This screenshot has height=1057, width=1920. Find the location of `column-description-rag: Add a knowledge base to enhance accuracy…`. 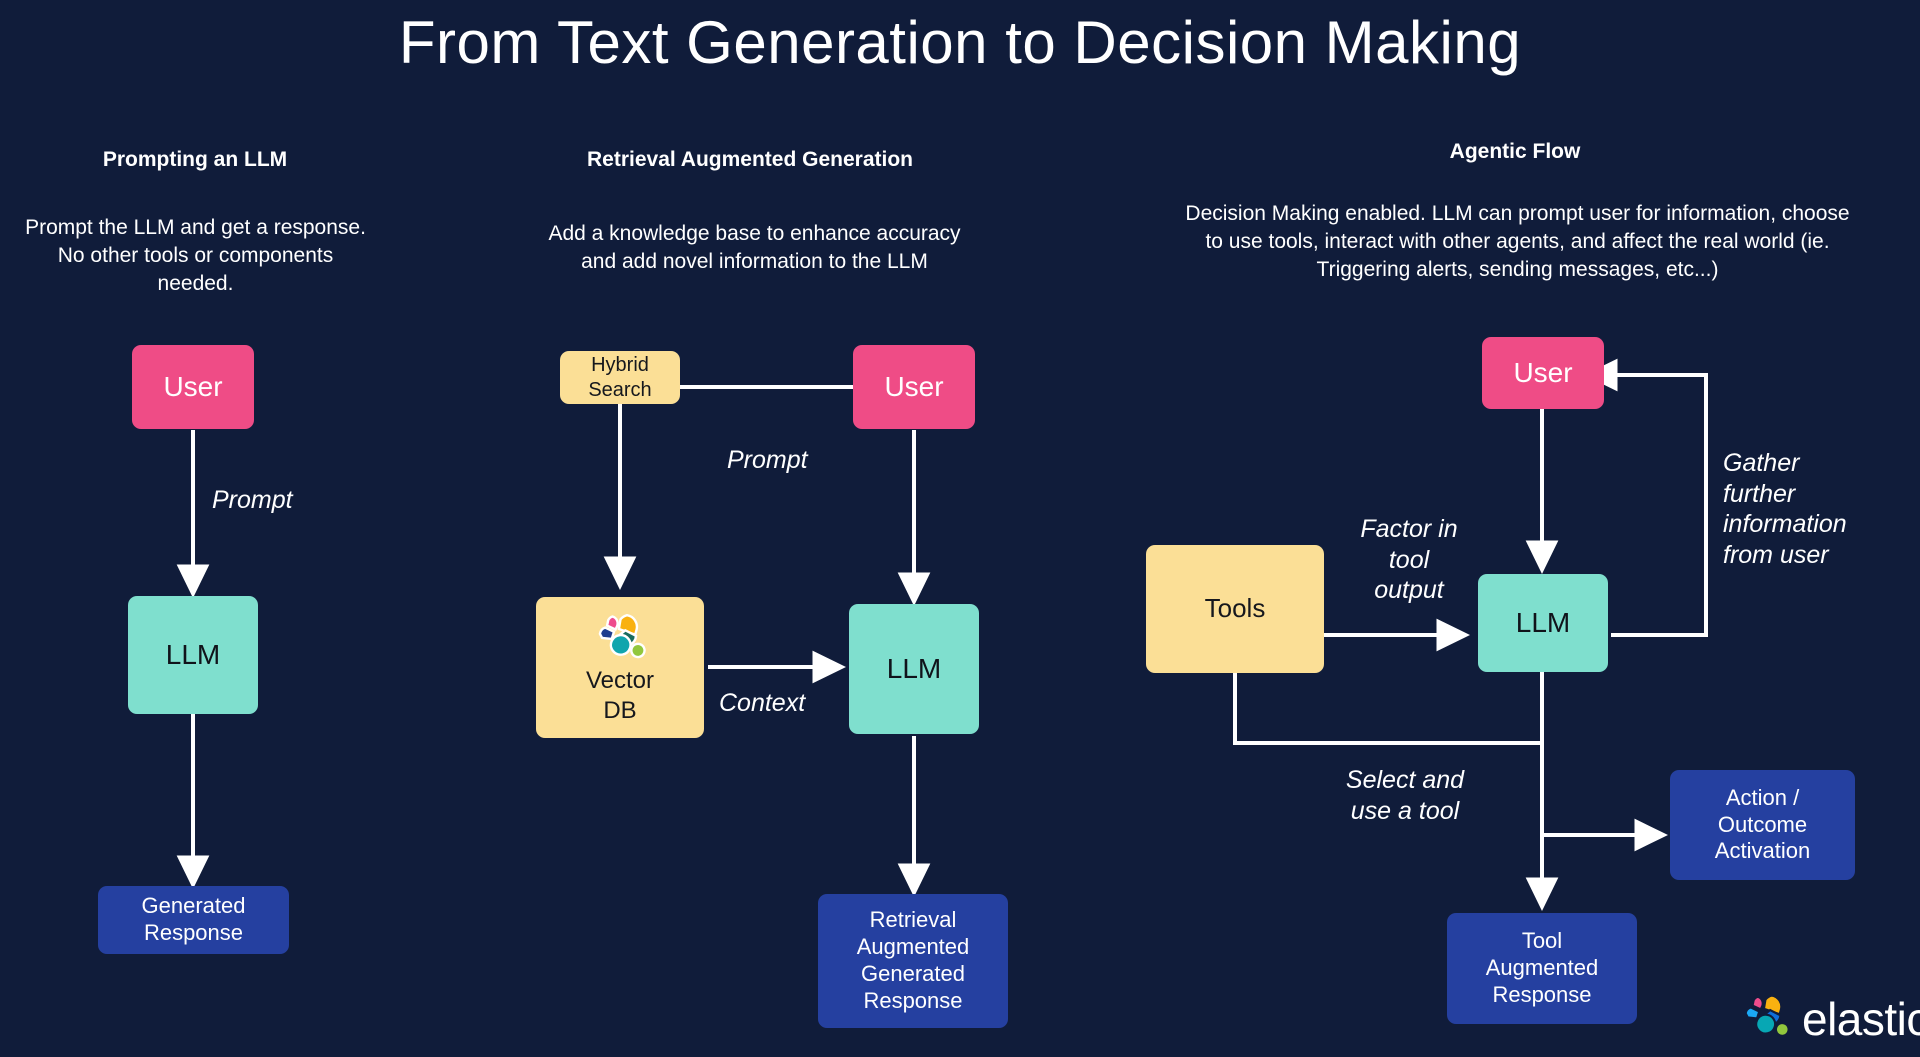

column-description-rag: Add a knowledge base to enhance accuracy… is located at coordinates (754, 247).